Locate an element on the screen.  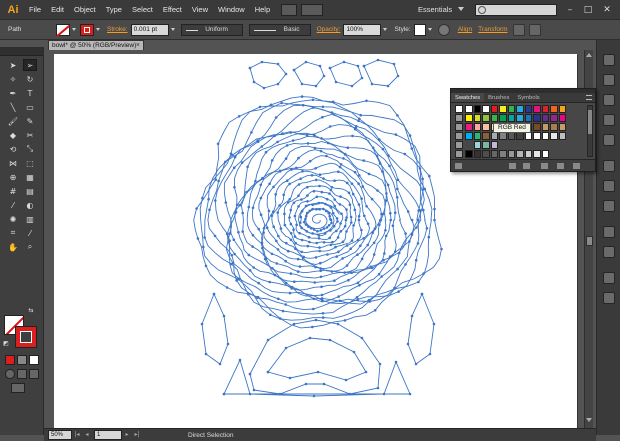
pencil-tool-icon: ✎ is located at coordinates (30, 121).